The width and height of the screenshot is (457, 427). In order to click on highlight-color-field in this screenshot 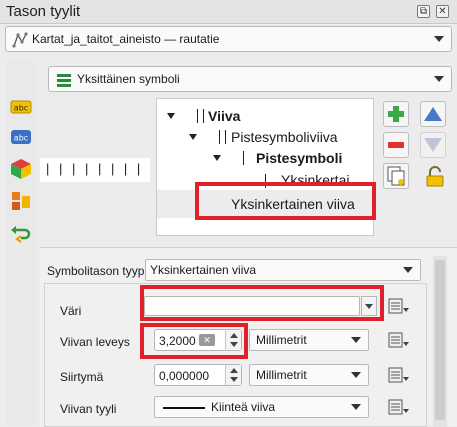, I will do `click(262, 303)`.